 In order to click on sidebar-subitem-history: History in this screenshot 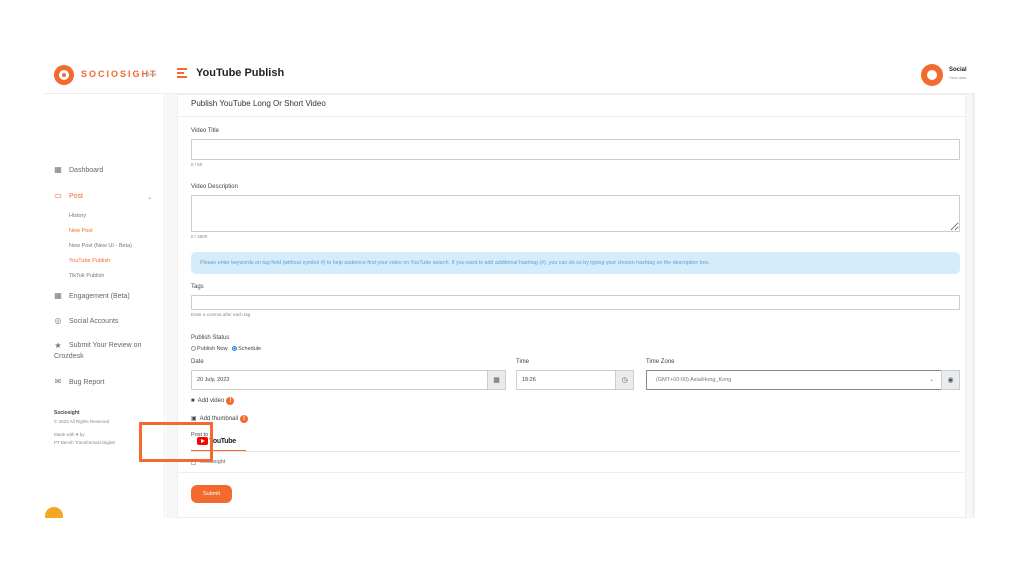, I will do `click(77, 216)`.